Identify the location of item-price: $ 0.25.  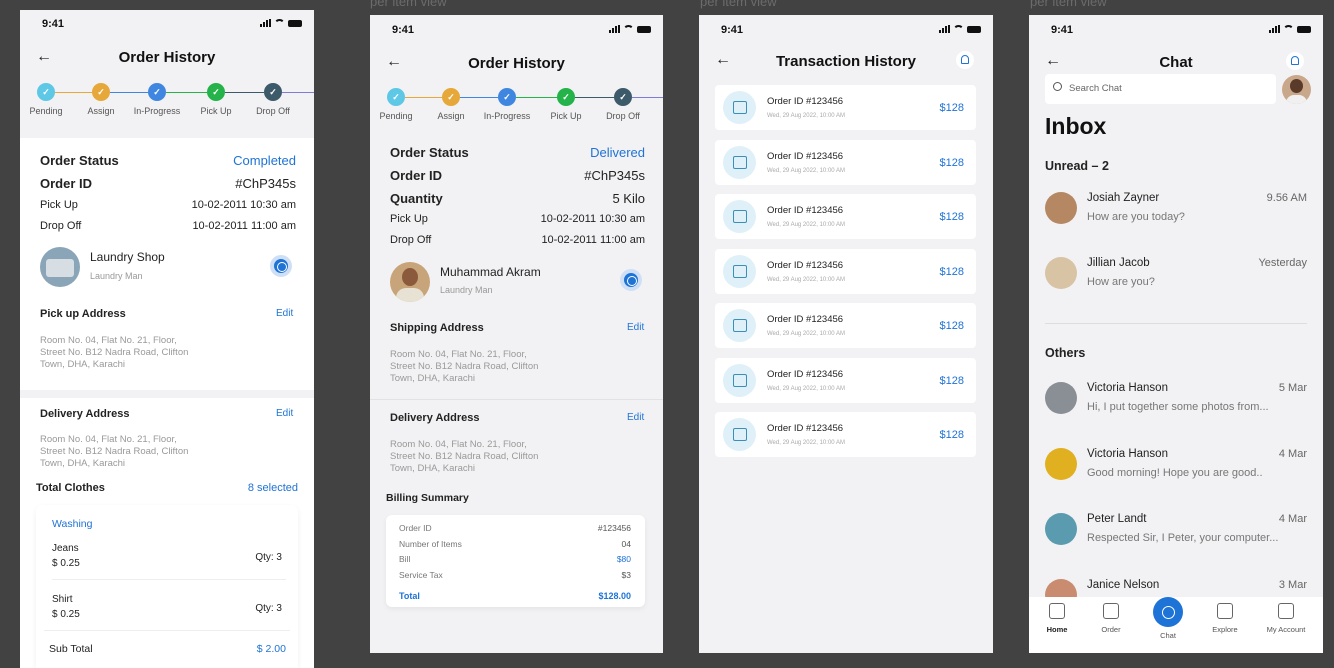
(66, 614).